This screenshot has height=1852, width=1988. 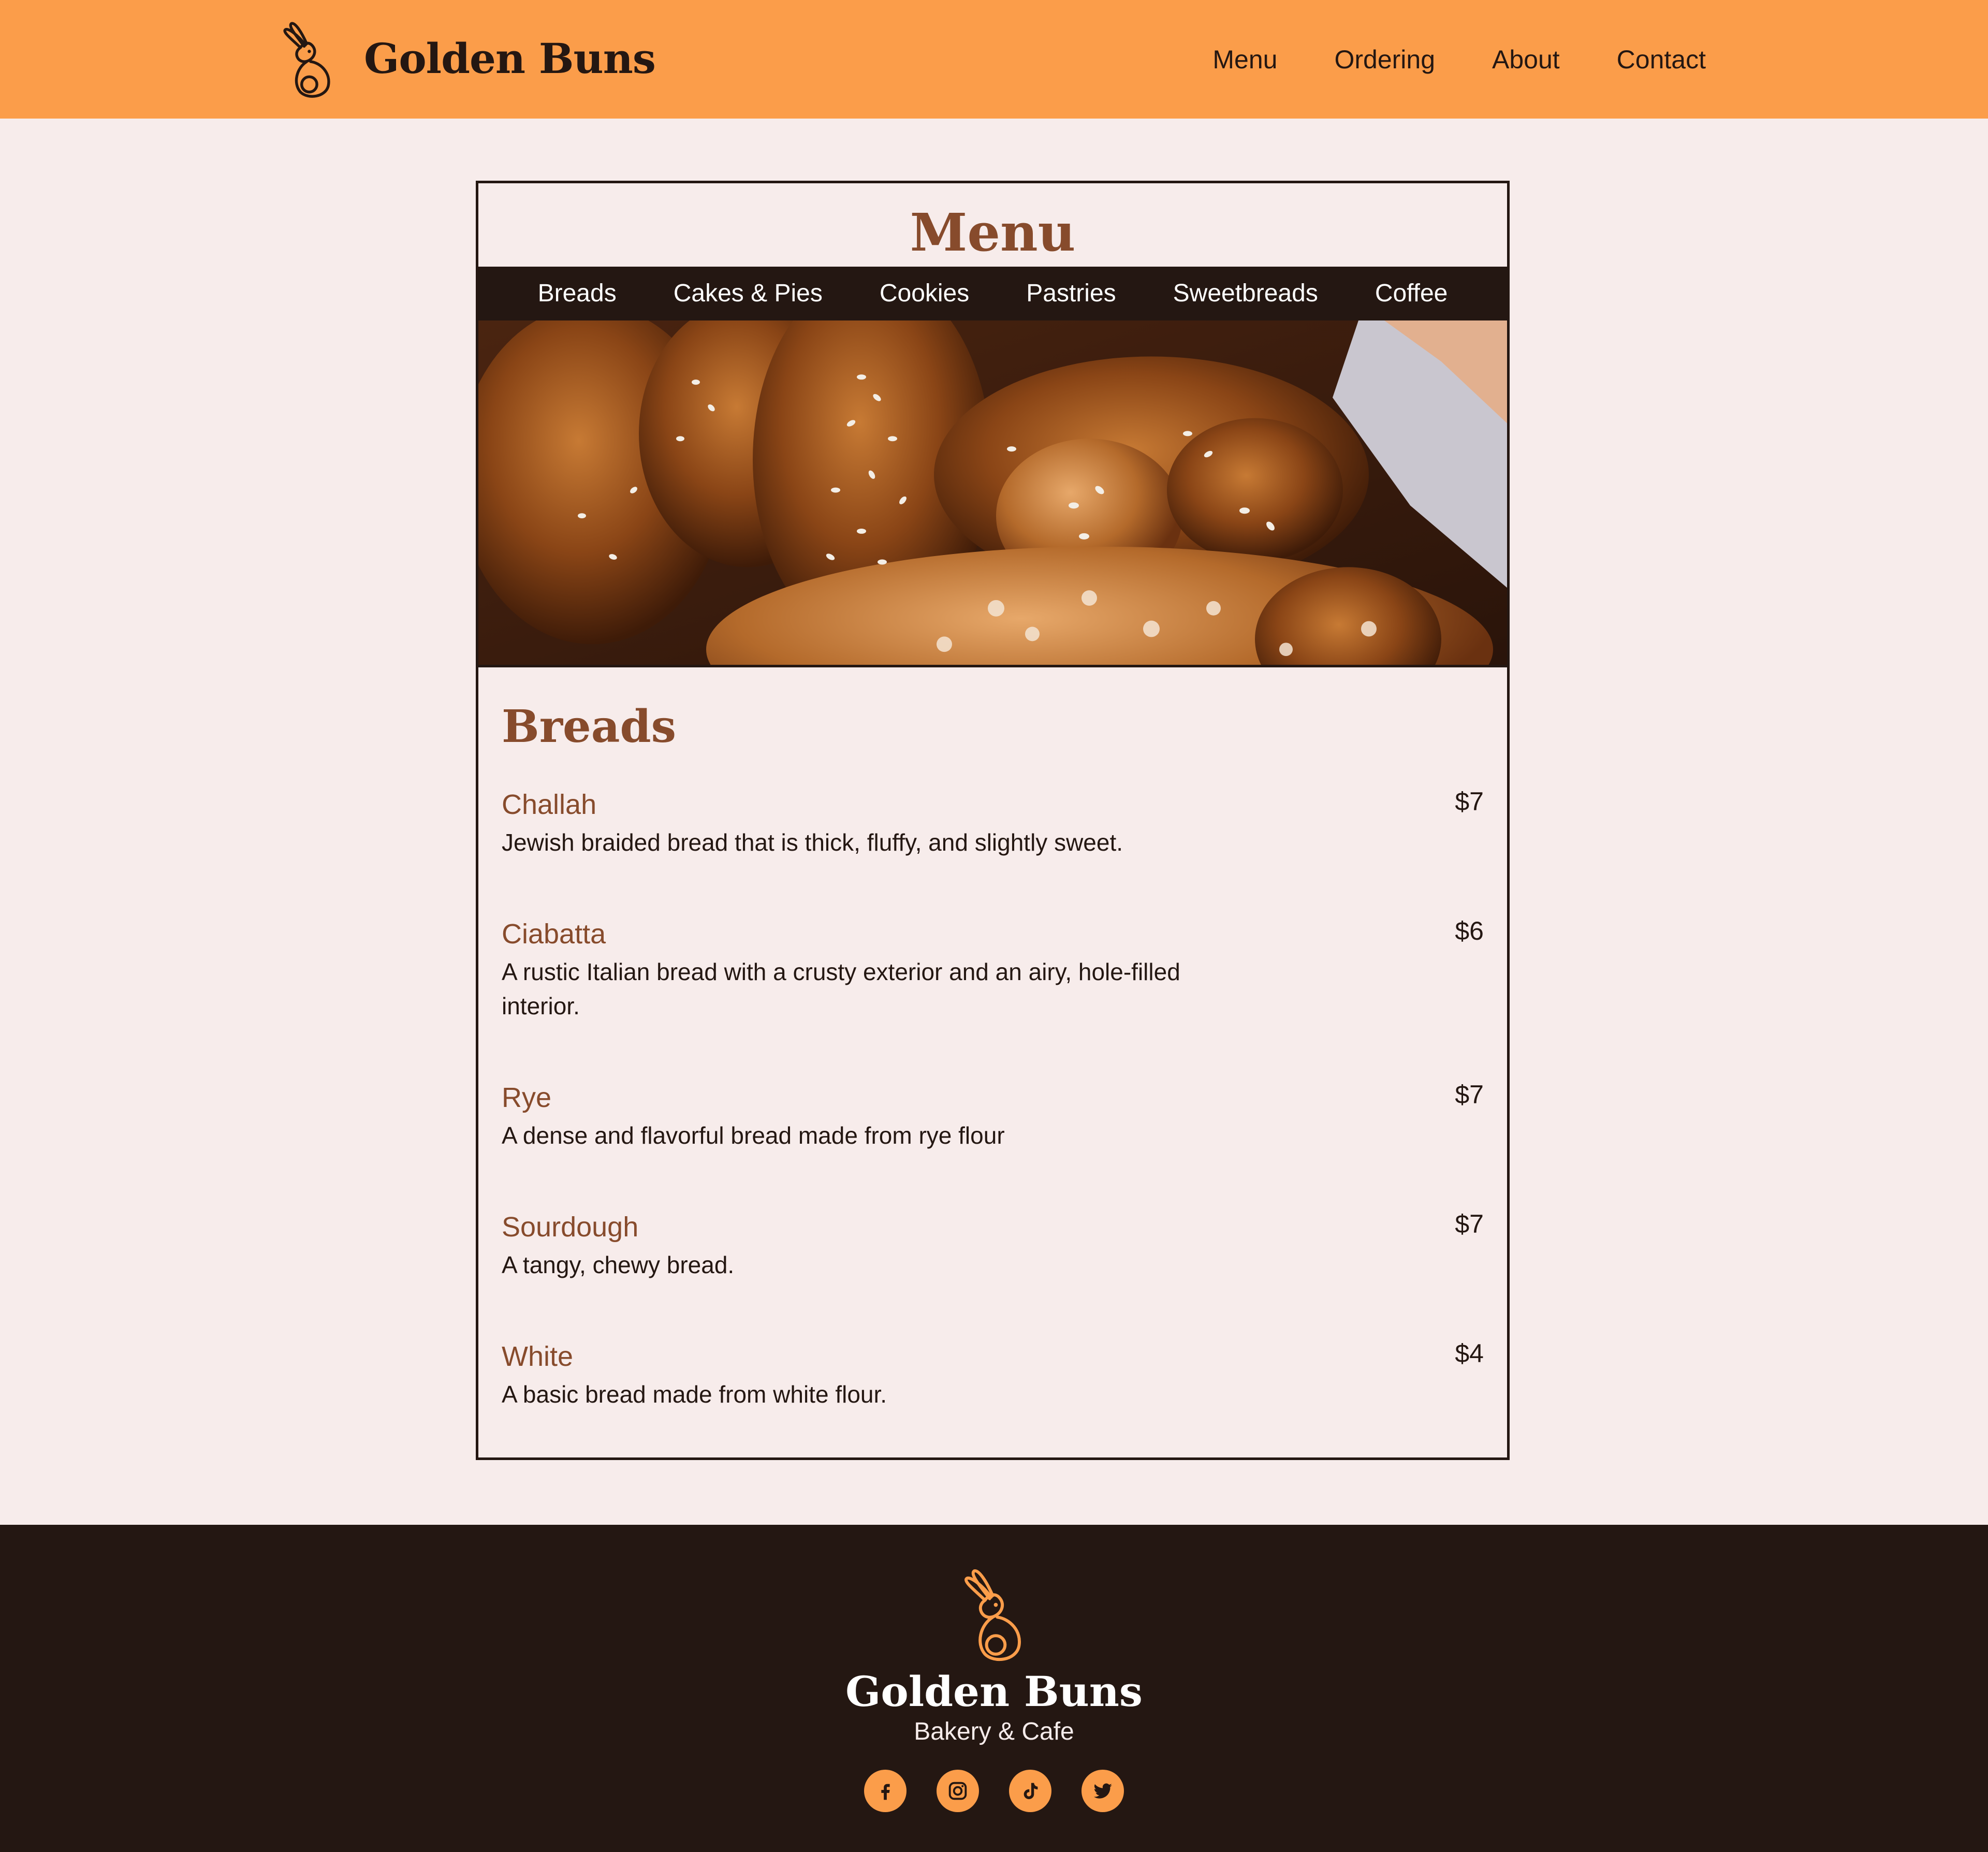 I want to click on footer-brand-name: Golden Buns, so click(x=994, y=1691).